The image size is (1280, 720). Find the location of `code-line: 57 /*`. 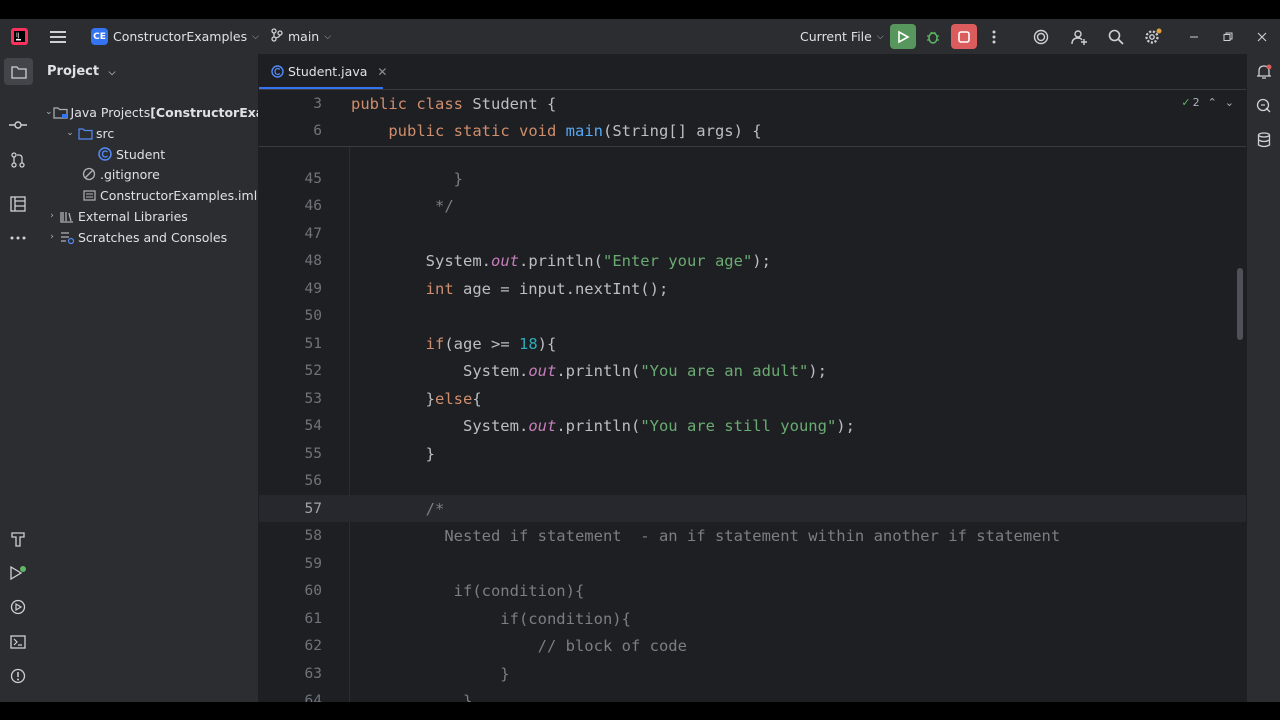

code-line: 57 /* is located at coordinates (752, 508).